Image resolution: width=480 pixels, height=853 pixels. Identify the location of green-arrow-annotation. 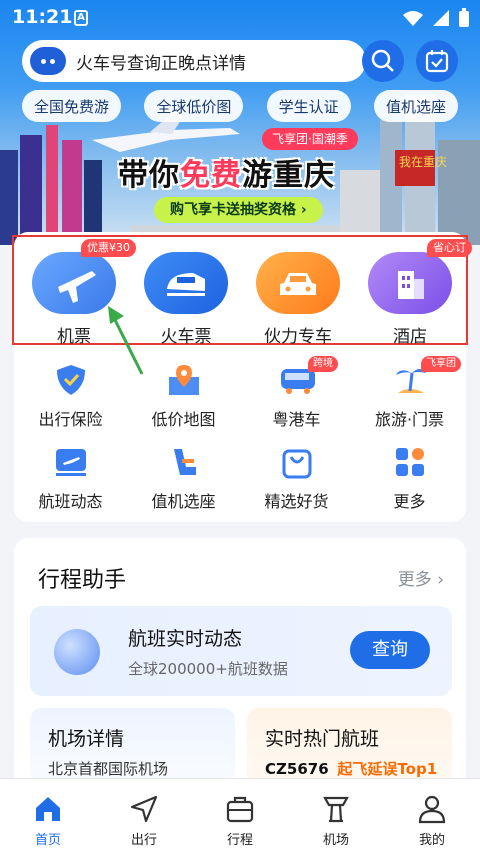
(126, 340).